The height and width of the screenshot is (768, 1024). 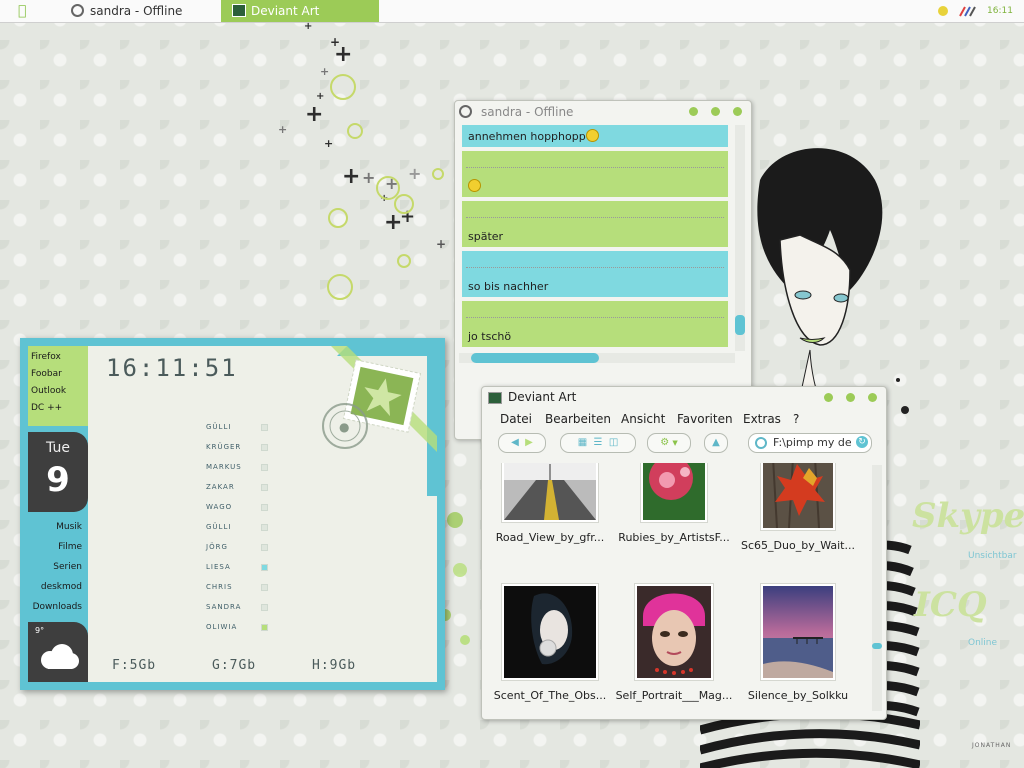 What do you see at coordinates (218, 427) in the screenshot?
I see `contact-gulli: GÜLLI` at bounding box center [218, 427].